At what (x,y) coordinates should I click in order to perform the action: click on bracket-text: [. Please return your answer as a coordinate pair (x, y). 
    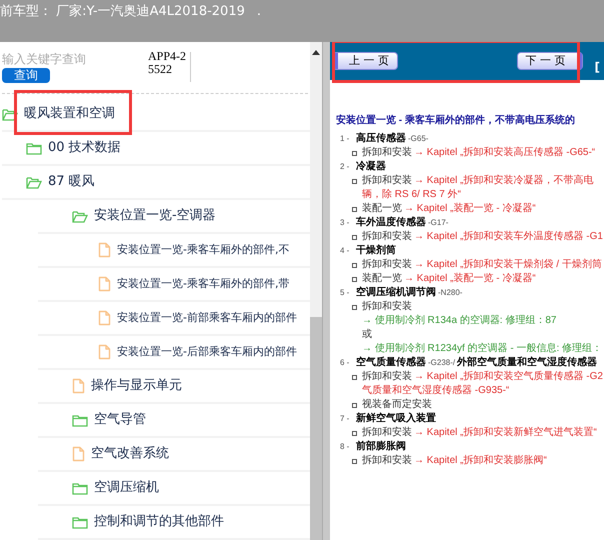
    Looking at the image, I should click on (597, 67).